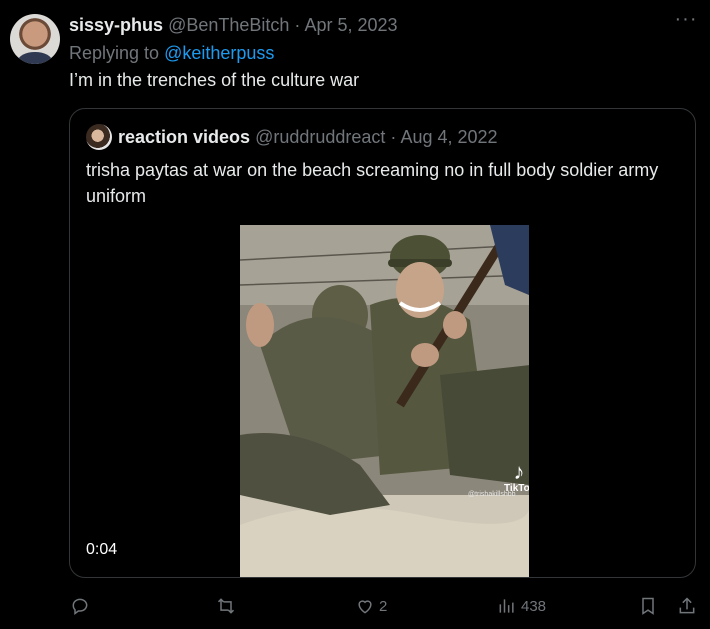 The width and height of the screenshot is (710, 629). What do you see at coordinates (492, 494) in the screenshot?
I see `tiktok-handle: @trishakillshbb` at bounding box center [492, 494].